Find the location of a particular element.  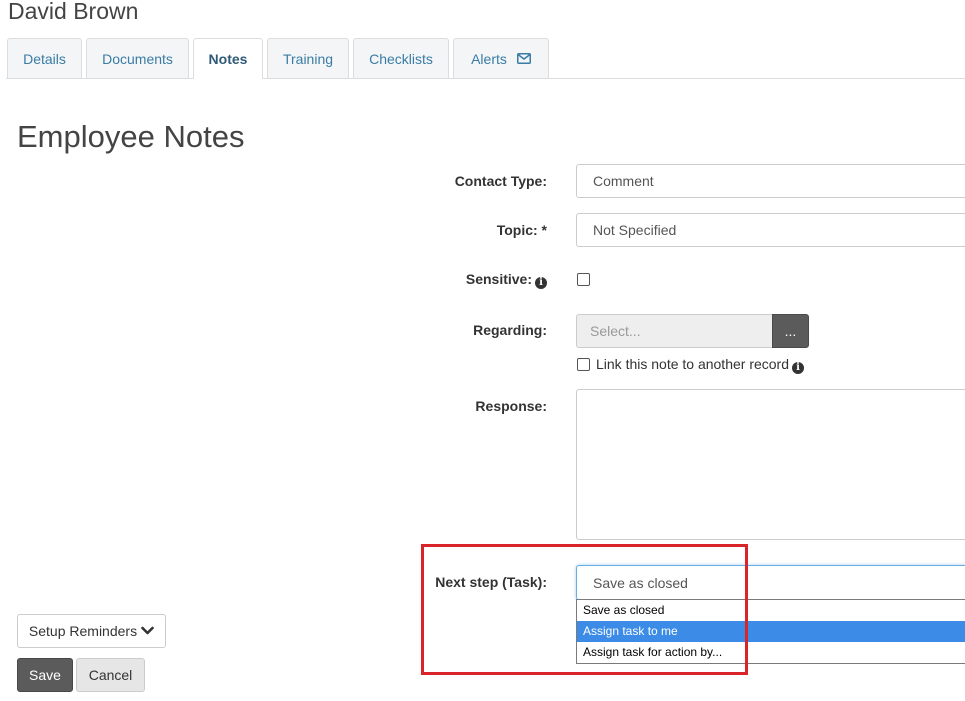

sensitive-checkbox is located at coordinates (583, 279).